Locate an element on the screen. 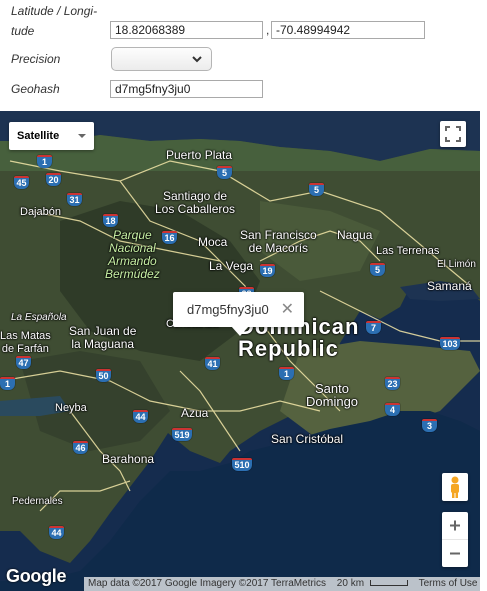  road-shield: 20 is located at coordinates (53, 179).